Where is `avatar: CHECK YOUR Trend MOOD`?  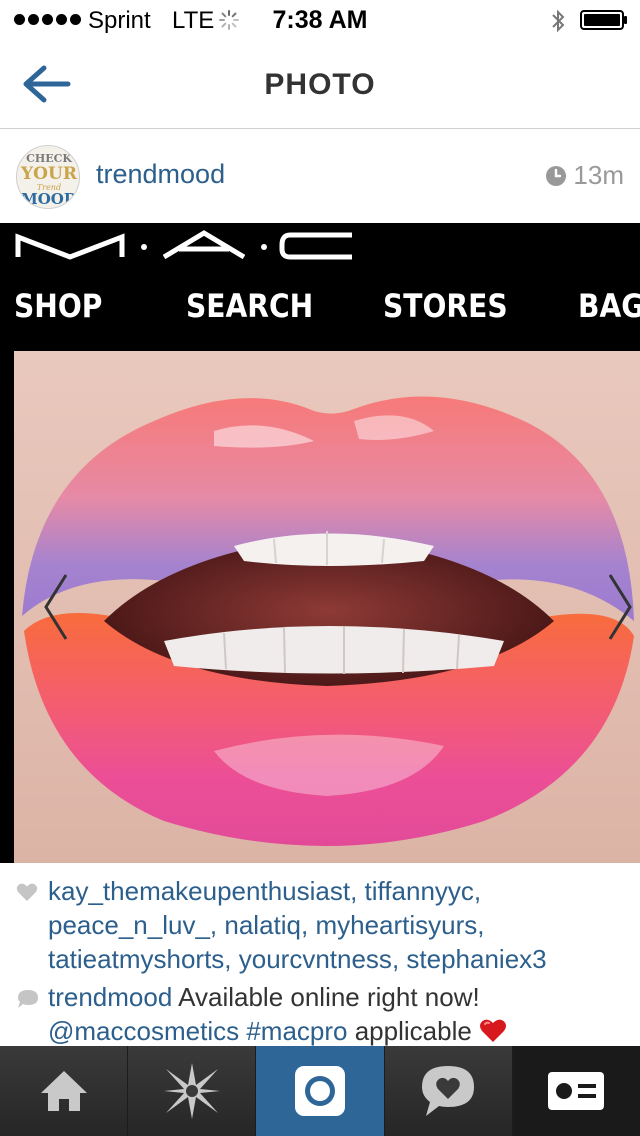
avatar: CHECK YOUR Trend MOOD is located at coordinates (48, 177).